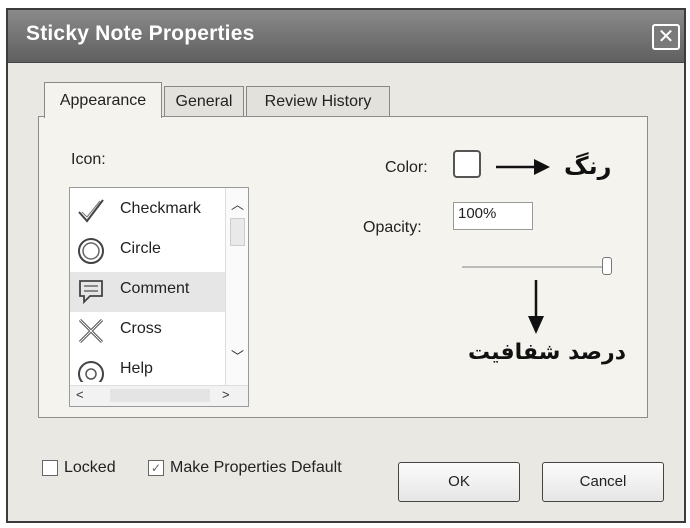 The width and height of the screenshot is (690, 528). What do you see at coordinates (155, 288) in the screenshot?
I see `list-item-label: Comment` at bounding box center [155, 288].